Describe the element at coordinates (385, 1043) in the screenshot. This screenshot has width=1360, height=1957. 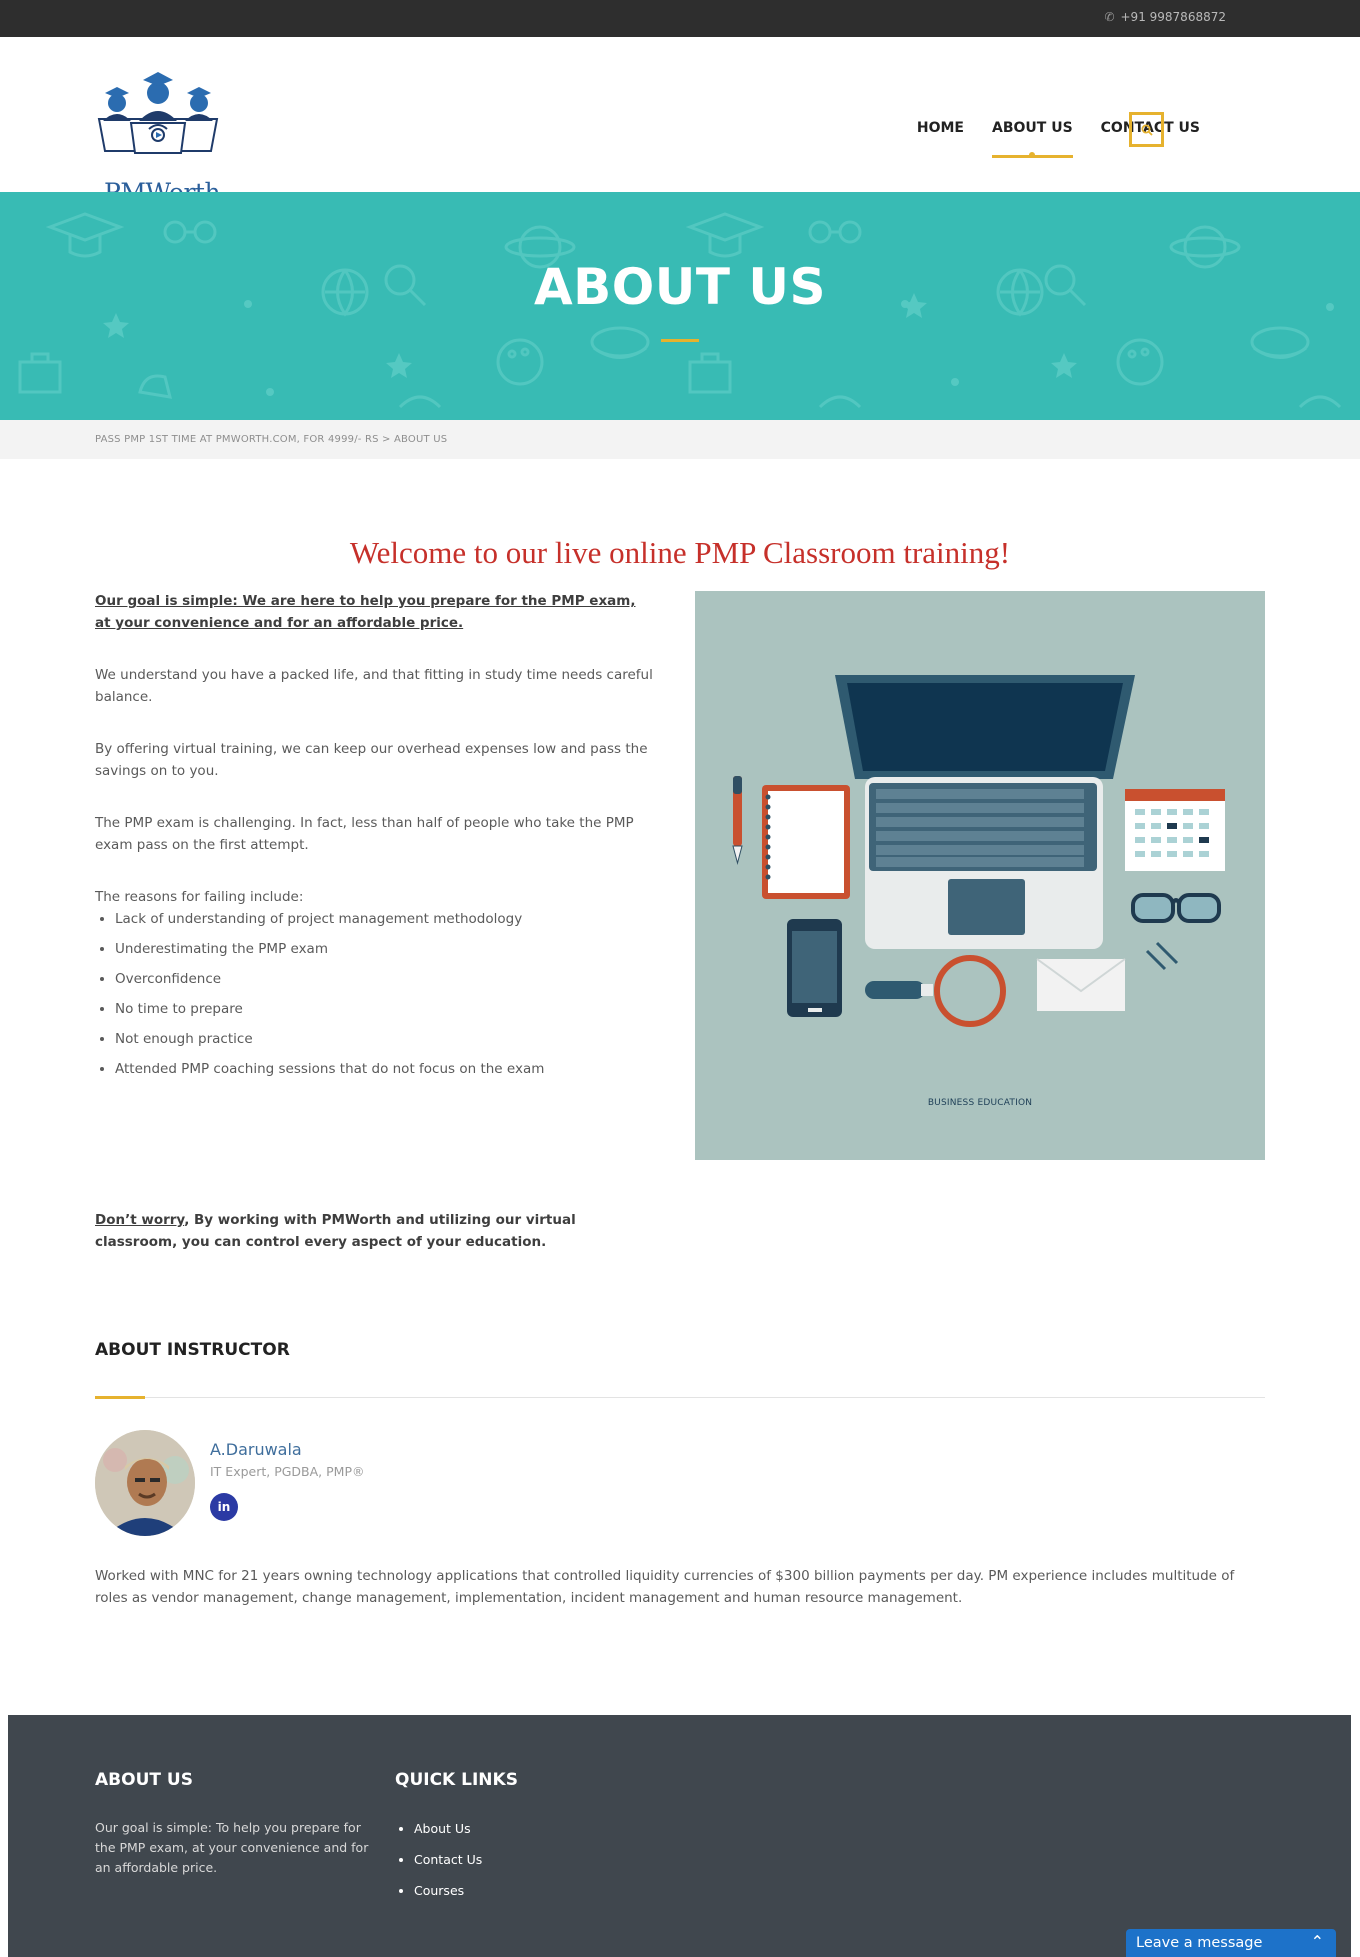
I see `list-item: Not enough practice` at that location.